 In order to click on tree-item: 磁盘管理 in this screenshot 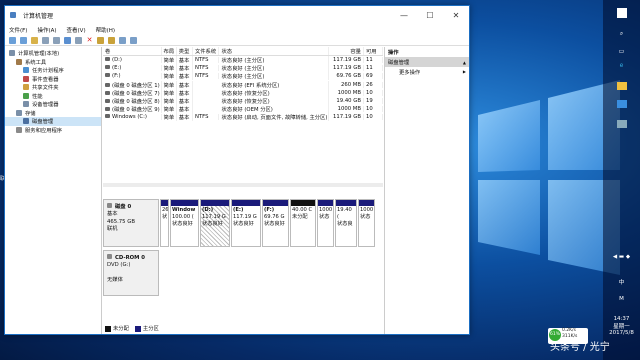, I will do `click(53, 121)`.